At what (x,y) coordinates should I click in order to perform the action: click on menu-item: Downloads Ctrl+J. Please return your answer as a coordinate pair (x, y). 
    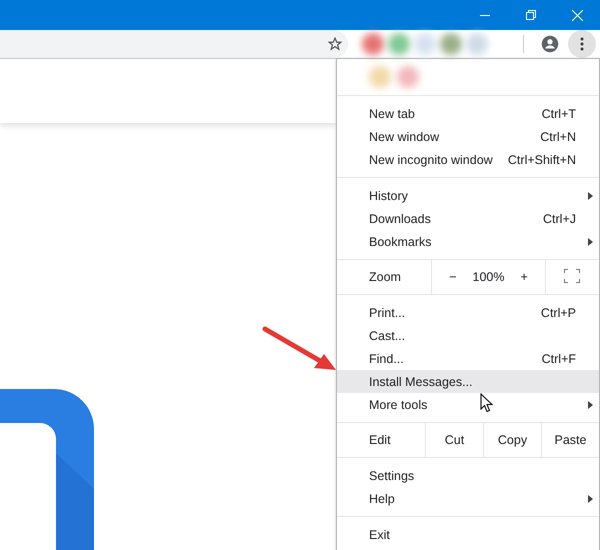
    Looking at the image, I should click on (468, 218).